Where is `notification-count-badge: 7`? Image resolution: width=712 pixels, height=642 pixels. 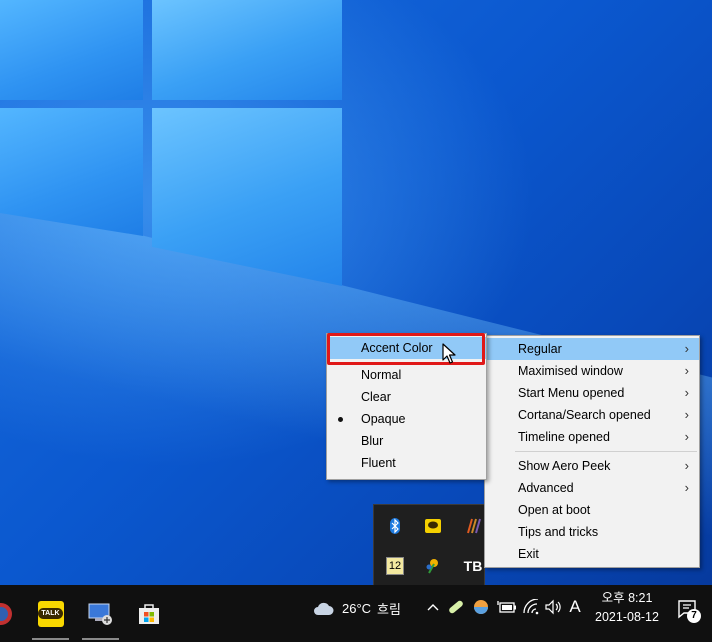 notification-count-badge: 7 is located at coordinates (694, 616).